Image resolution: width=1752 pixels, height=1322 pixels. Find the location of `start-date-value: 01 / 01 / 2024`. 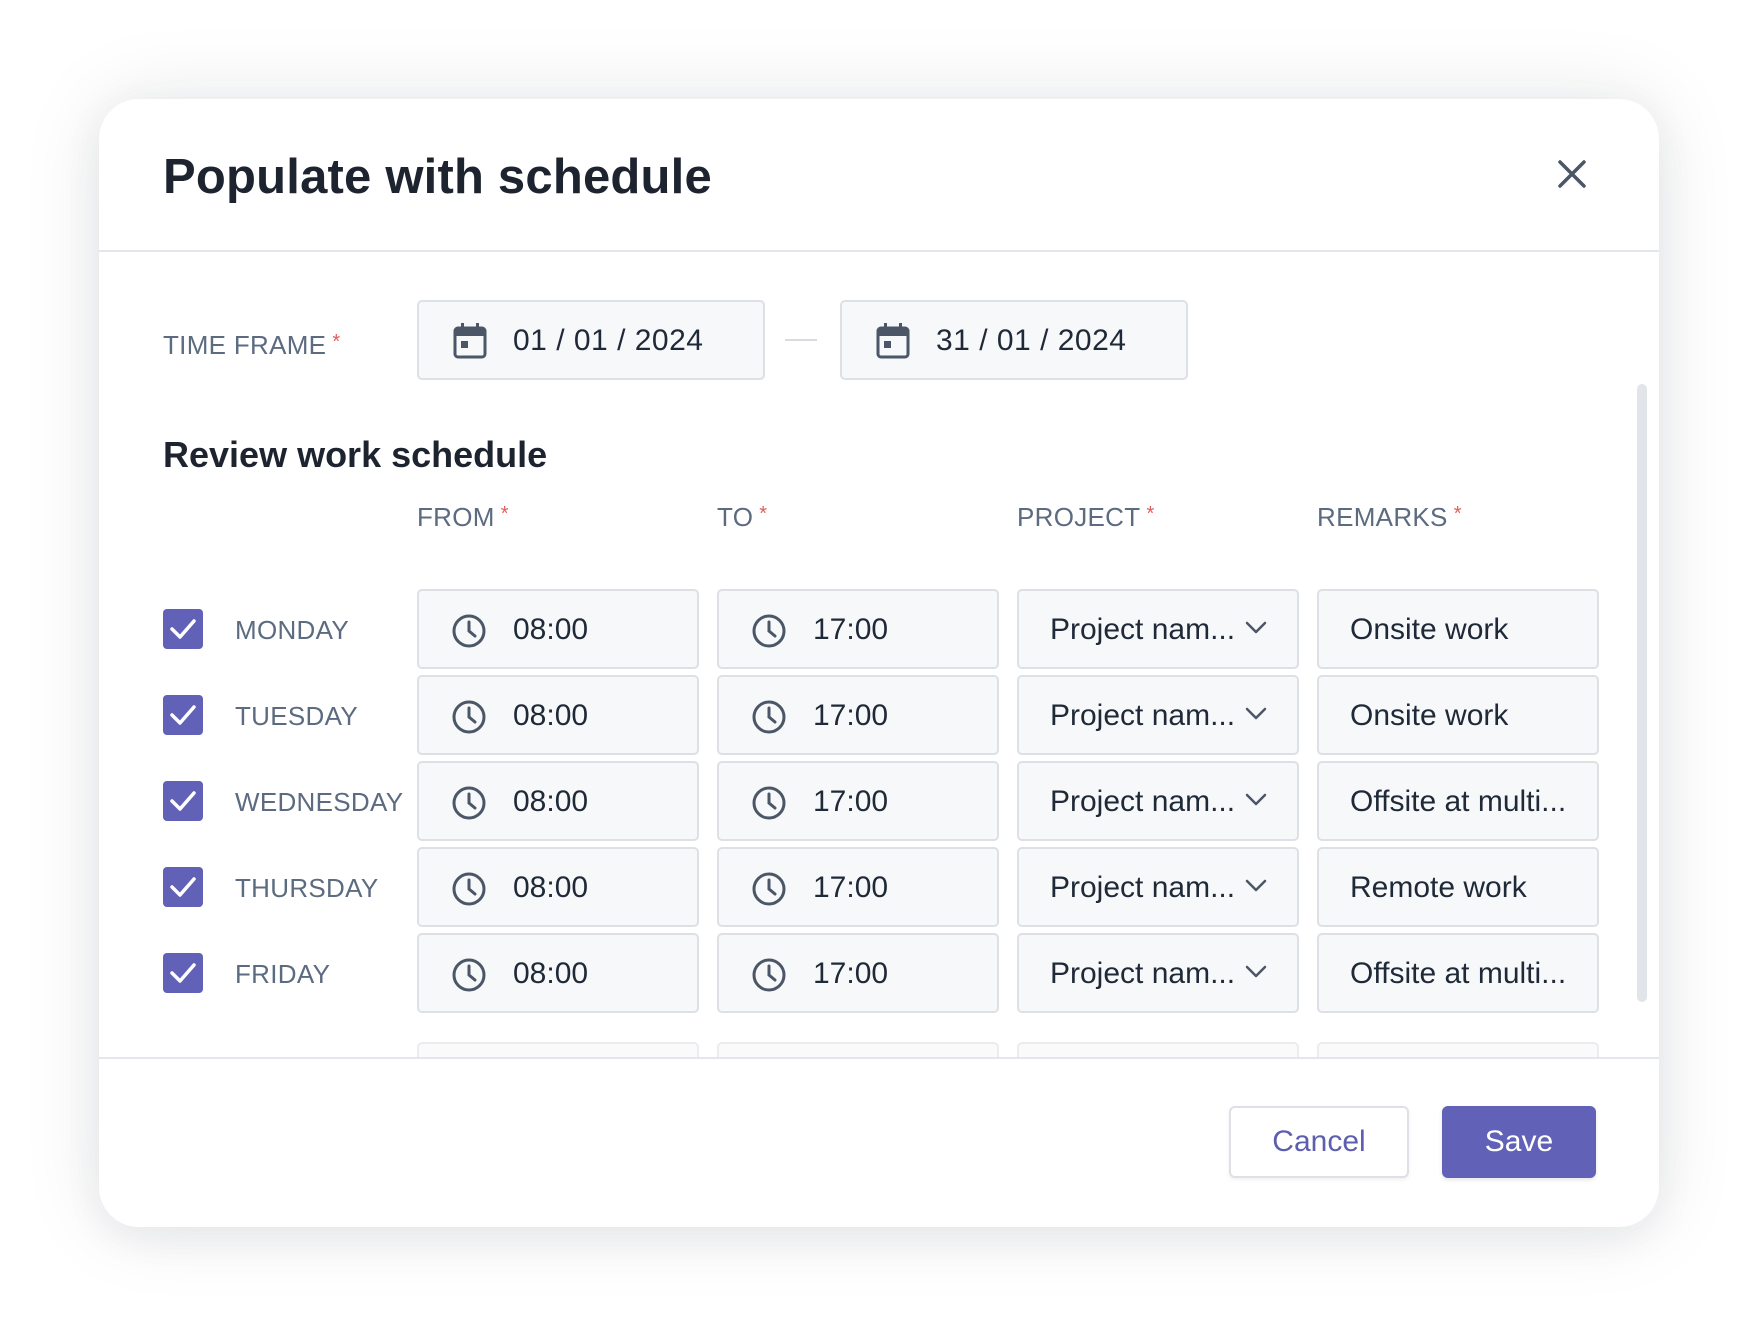

start-date-value: 01 / 01 / 2024 is located at coordinates (608, 340).